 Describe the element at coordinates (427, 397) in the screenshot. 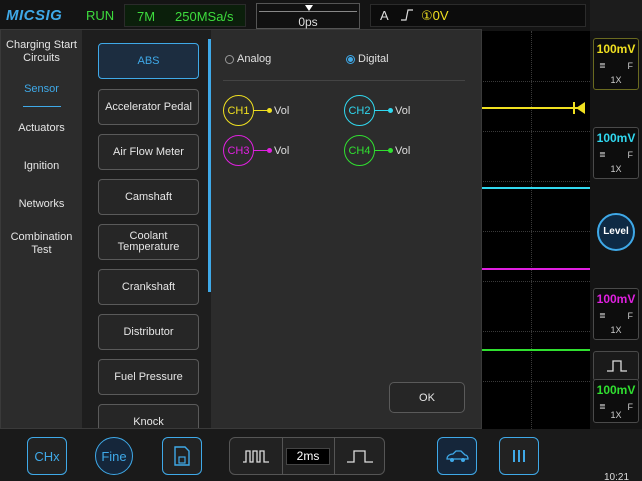

I see `ok-button: OK` at that location.